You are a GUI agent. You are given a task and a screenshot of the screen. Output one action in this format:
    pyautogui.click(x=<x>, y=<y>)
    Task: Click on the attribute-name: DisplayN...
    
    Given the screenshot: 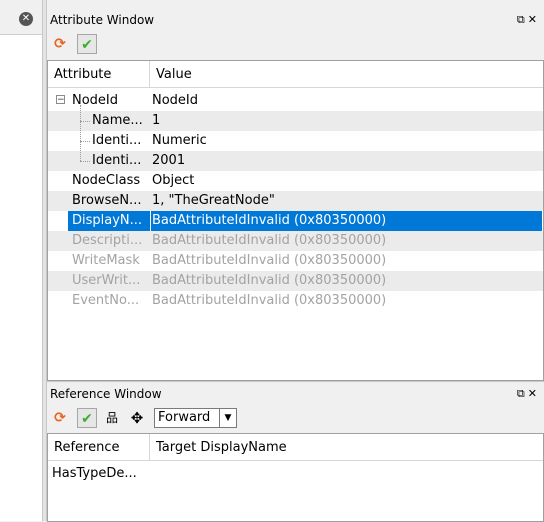 What is the action you would take?
    pyautogui.click(x=109, y=221)
    